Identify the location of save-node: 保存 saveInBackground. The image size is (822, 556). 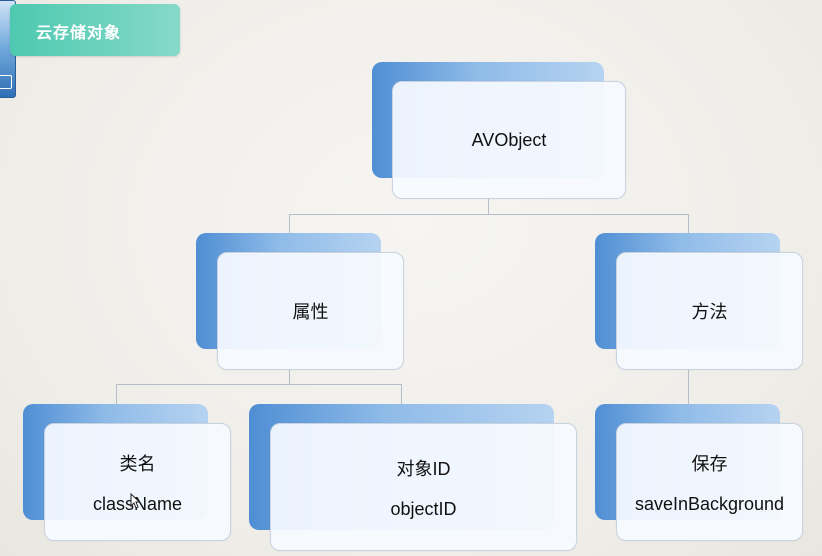
(709, 482).